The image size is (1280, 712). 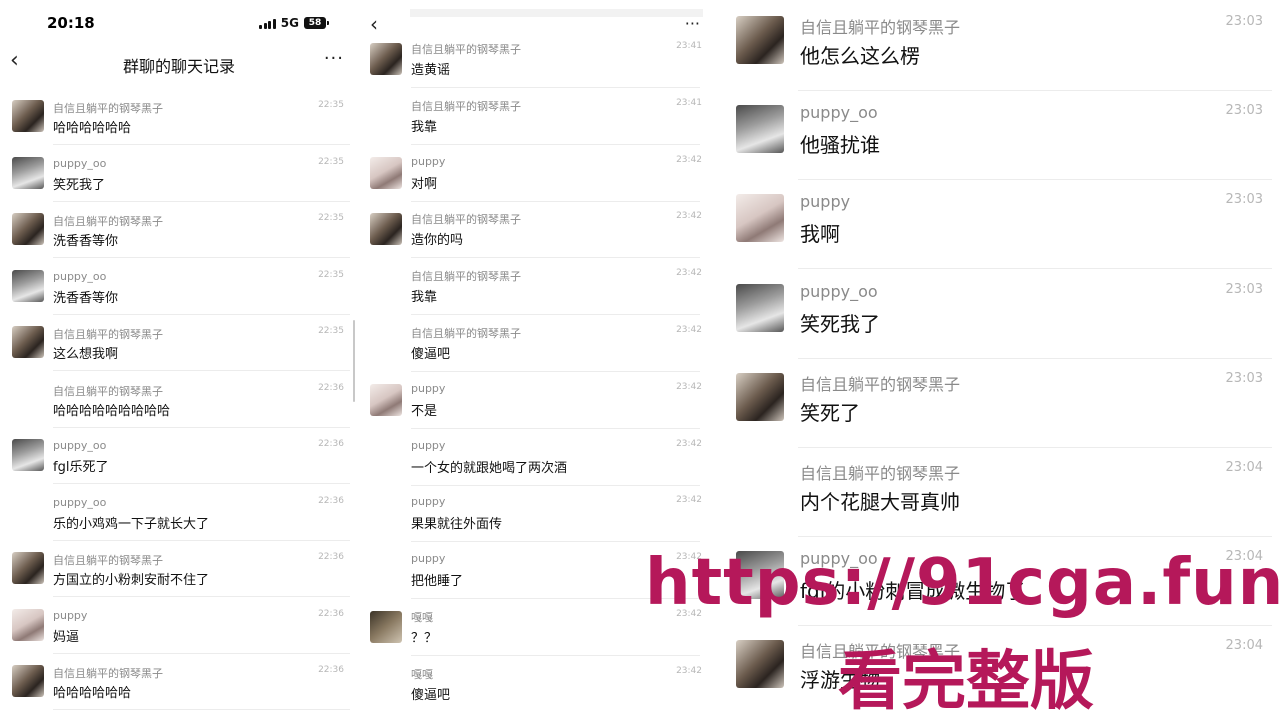 What do you see at coordinates (179, 237) in the screenshot?
I see `message-row: 自信且躺平的钢琴黑子 洗香香等你 22:35` at bounding box center [179, 237].